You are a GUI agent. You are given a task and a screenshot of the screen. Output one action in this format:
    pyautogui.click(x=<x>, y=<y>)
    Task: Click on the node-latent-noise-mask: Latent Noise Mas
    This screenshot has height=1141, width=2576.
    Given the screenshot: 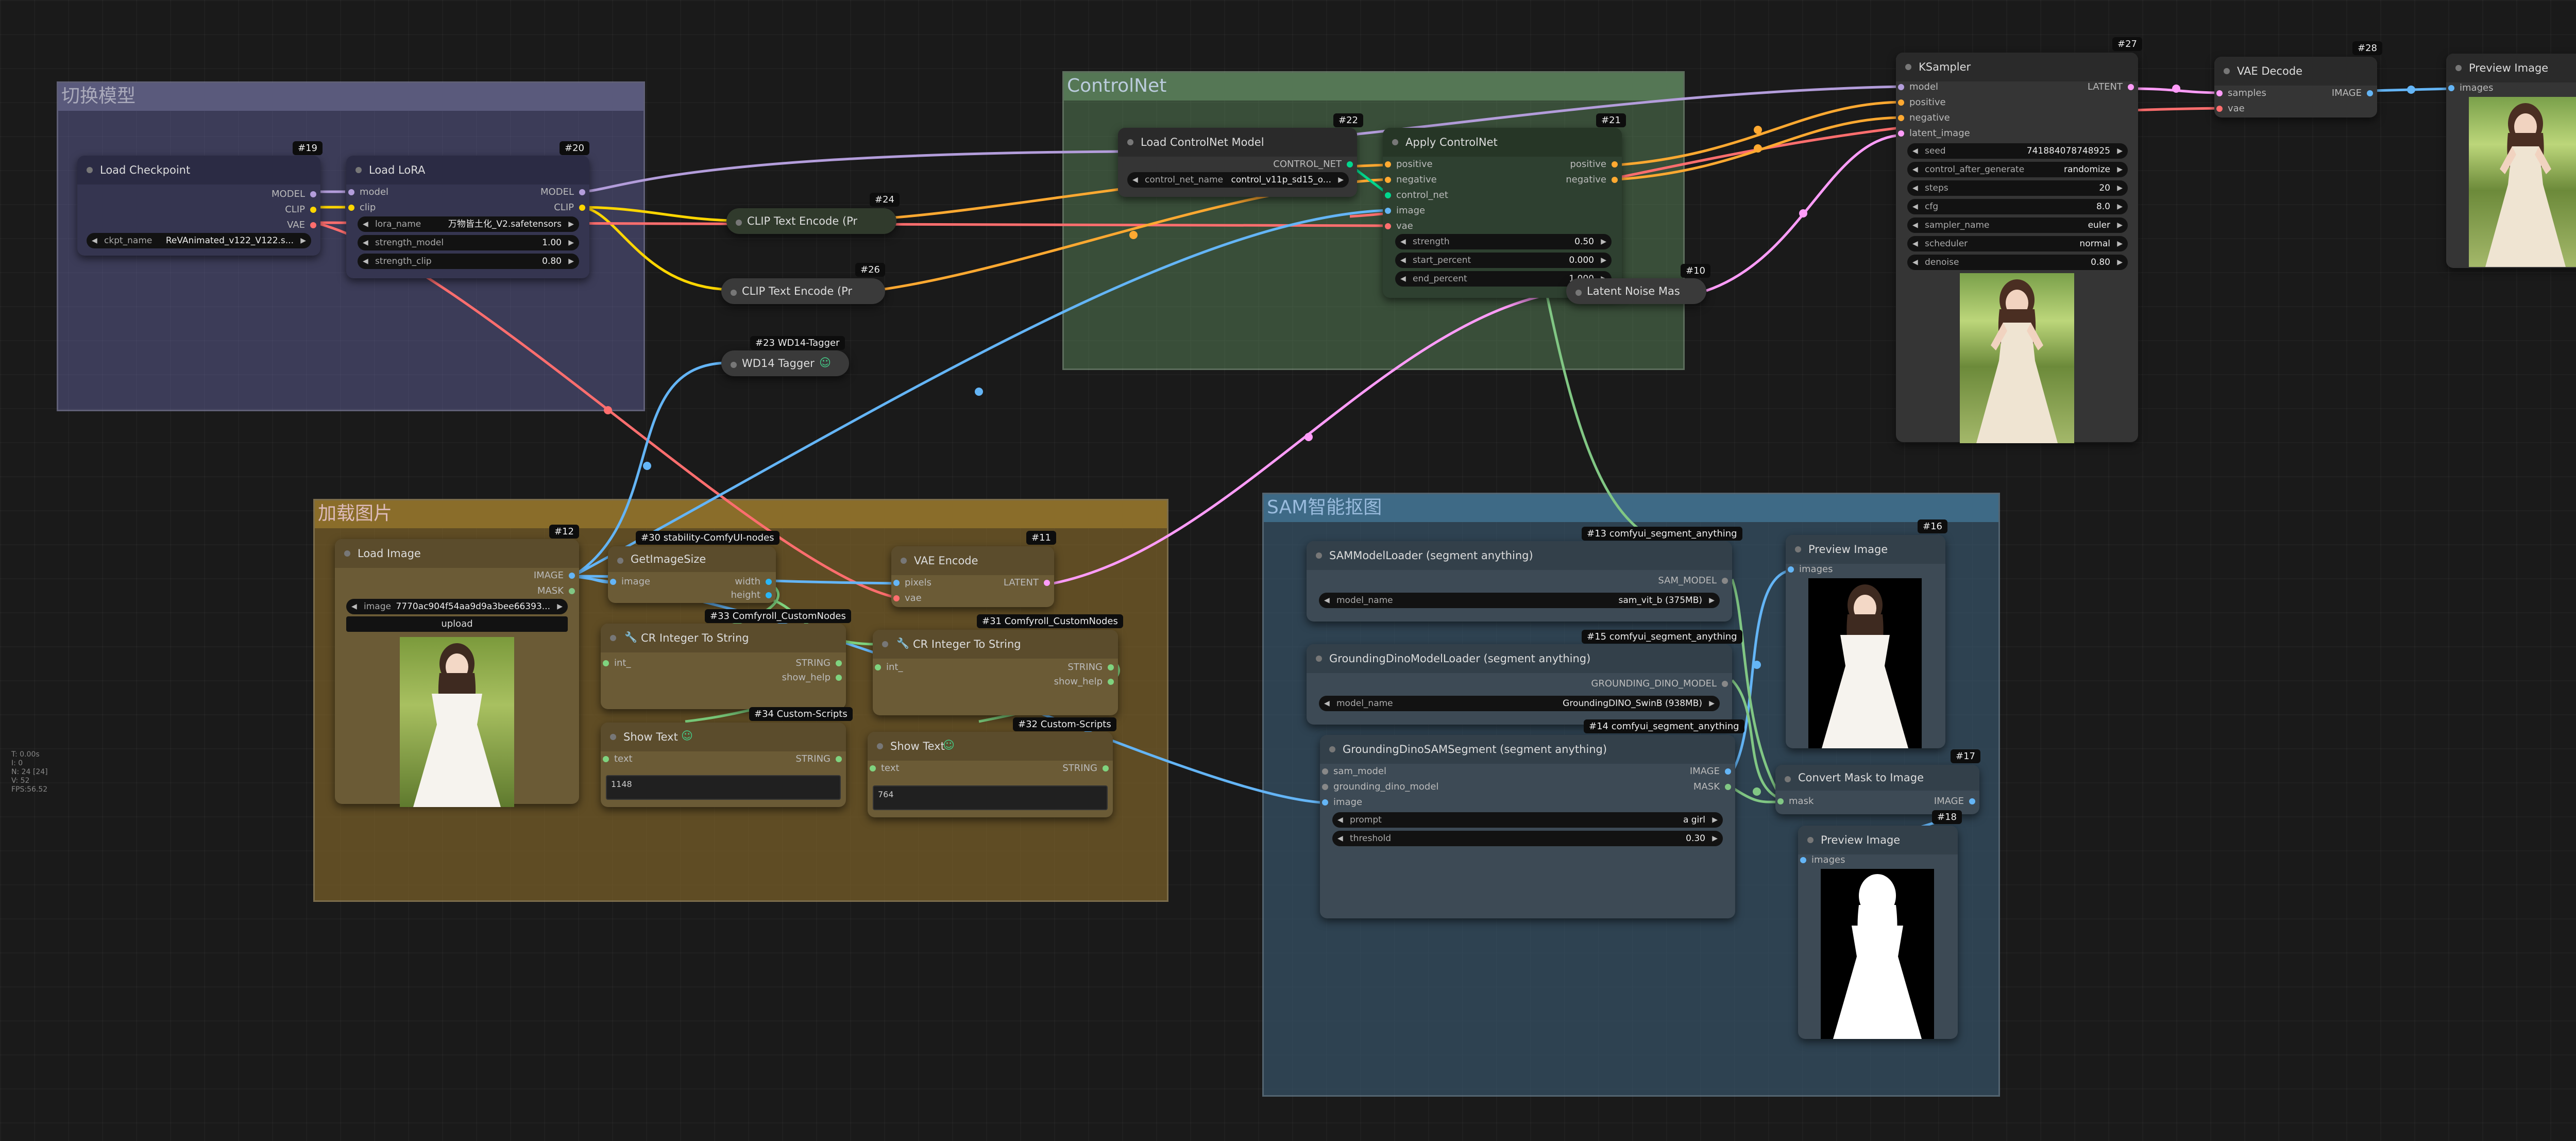 What is the action you would take?
    pyautogui.click(x=1636, y=291)
    